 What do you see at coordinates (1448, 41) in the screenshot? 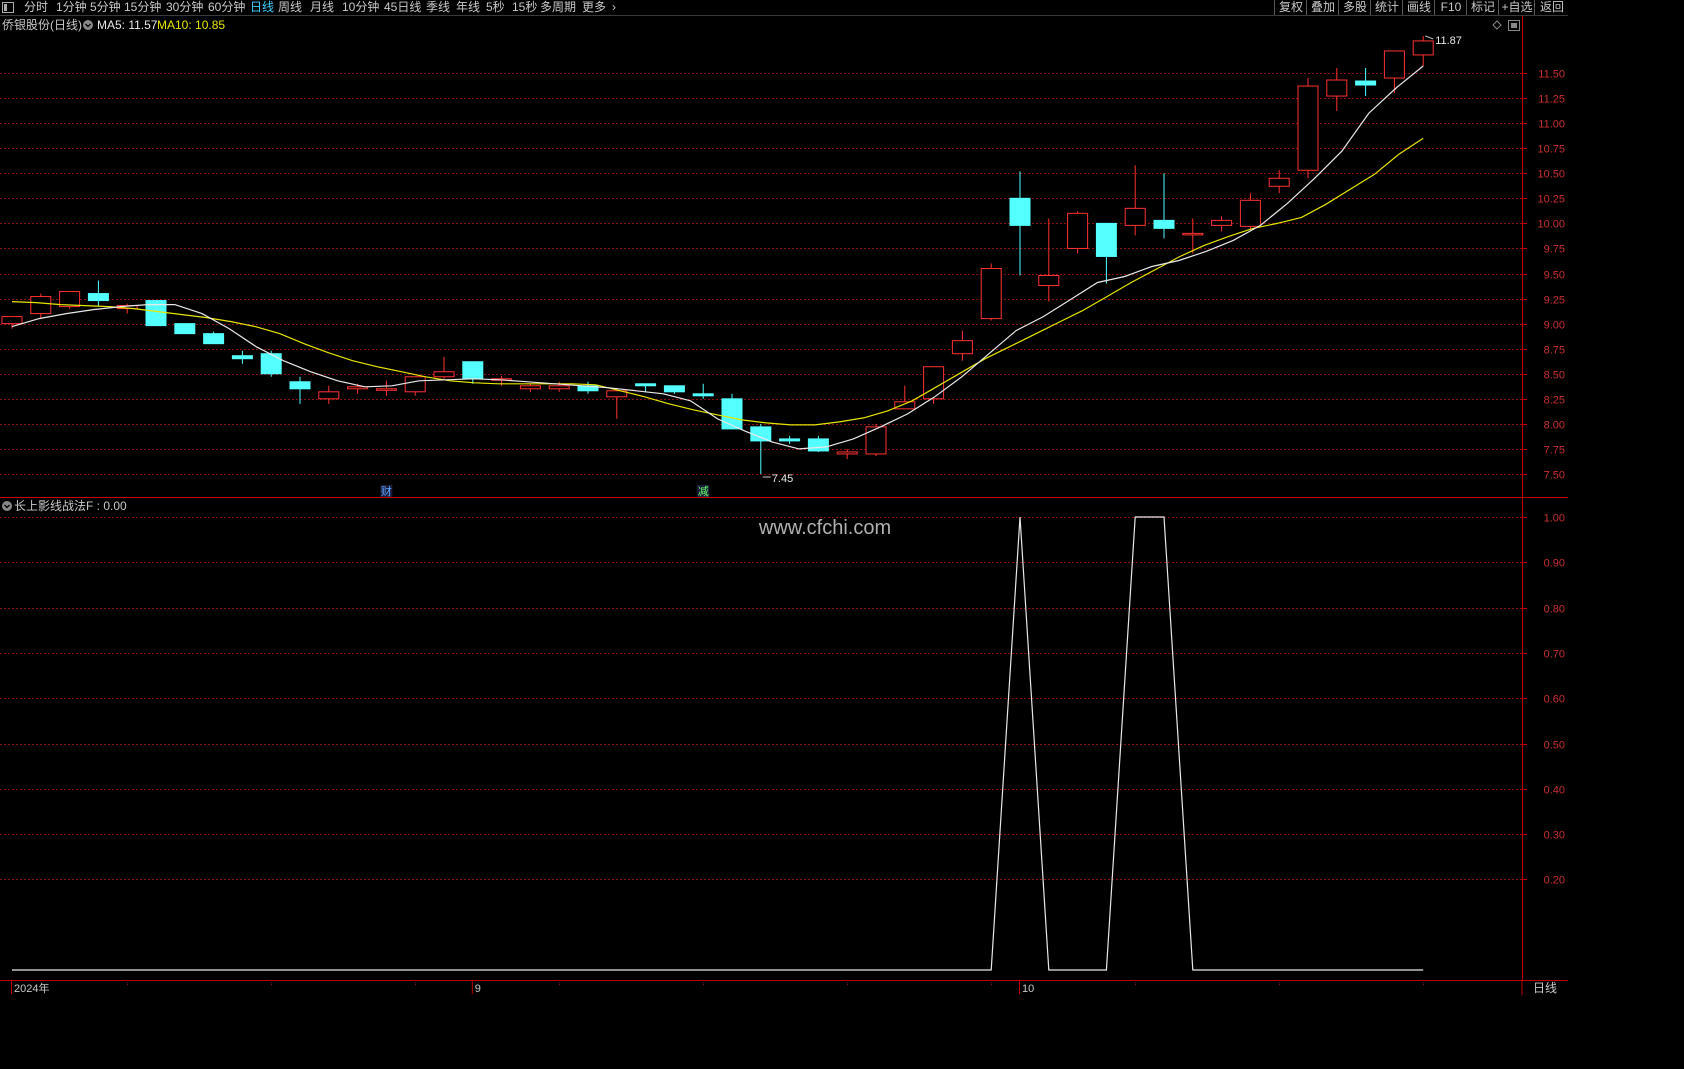
I see `high-price-label: 11.87` at bounding box center [1448, 41].